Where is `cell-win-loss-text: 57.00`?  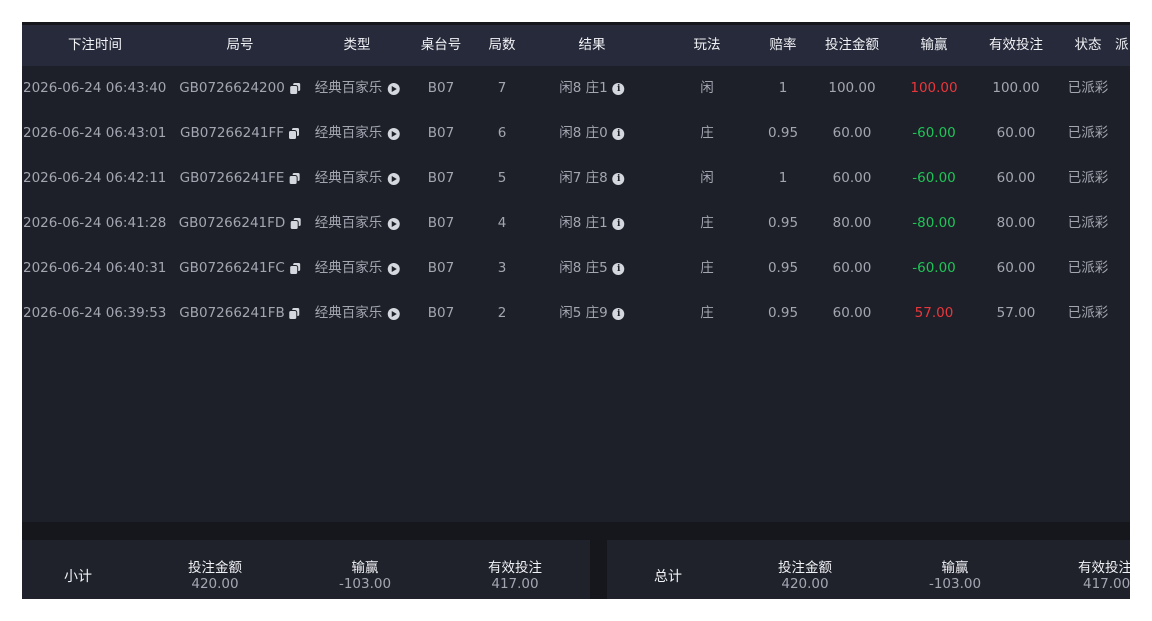
cell-win-loss-text: 57.00 is located at coordinates (934, 313).